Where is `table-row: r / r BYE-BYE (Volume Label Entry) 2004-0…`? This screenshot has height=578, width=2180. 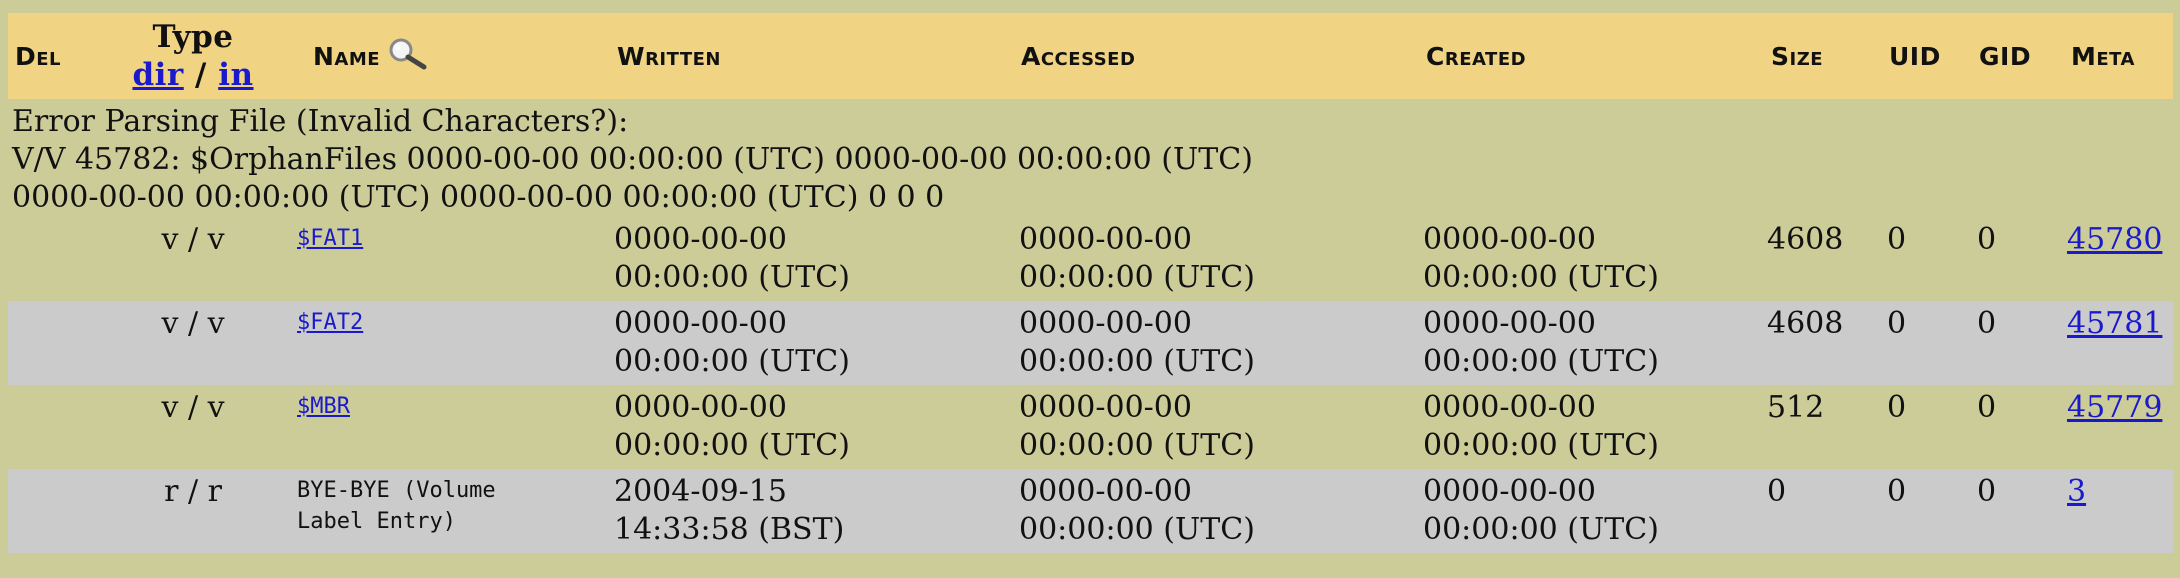 table-row: r / r BYE-BYE (Volume Label Entry) 2004-0… is located at coordinates (1090, 511).